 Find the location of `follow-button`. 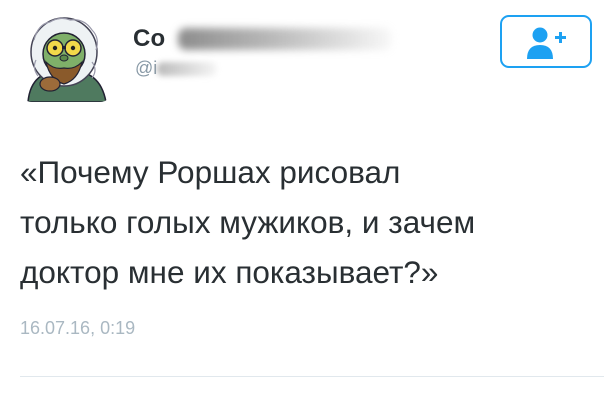

follow-button is located at coordinates (546, 41).